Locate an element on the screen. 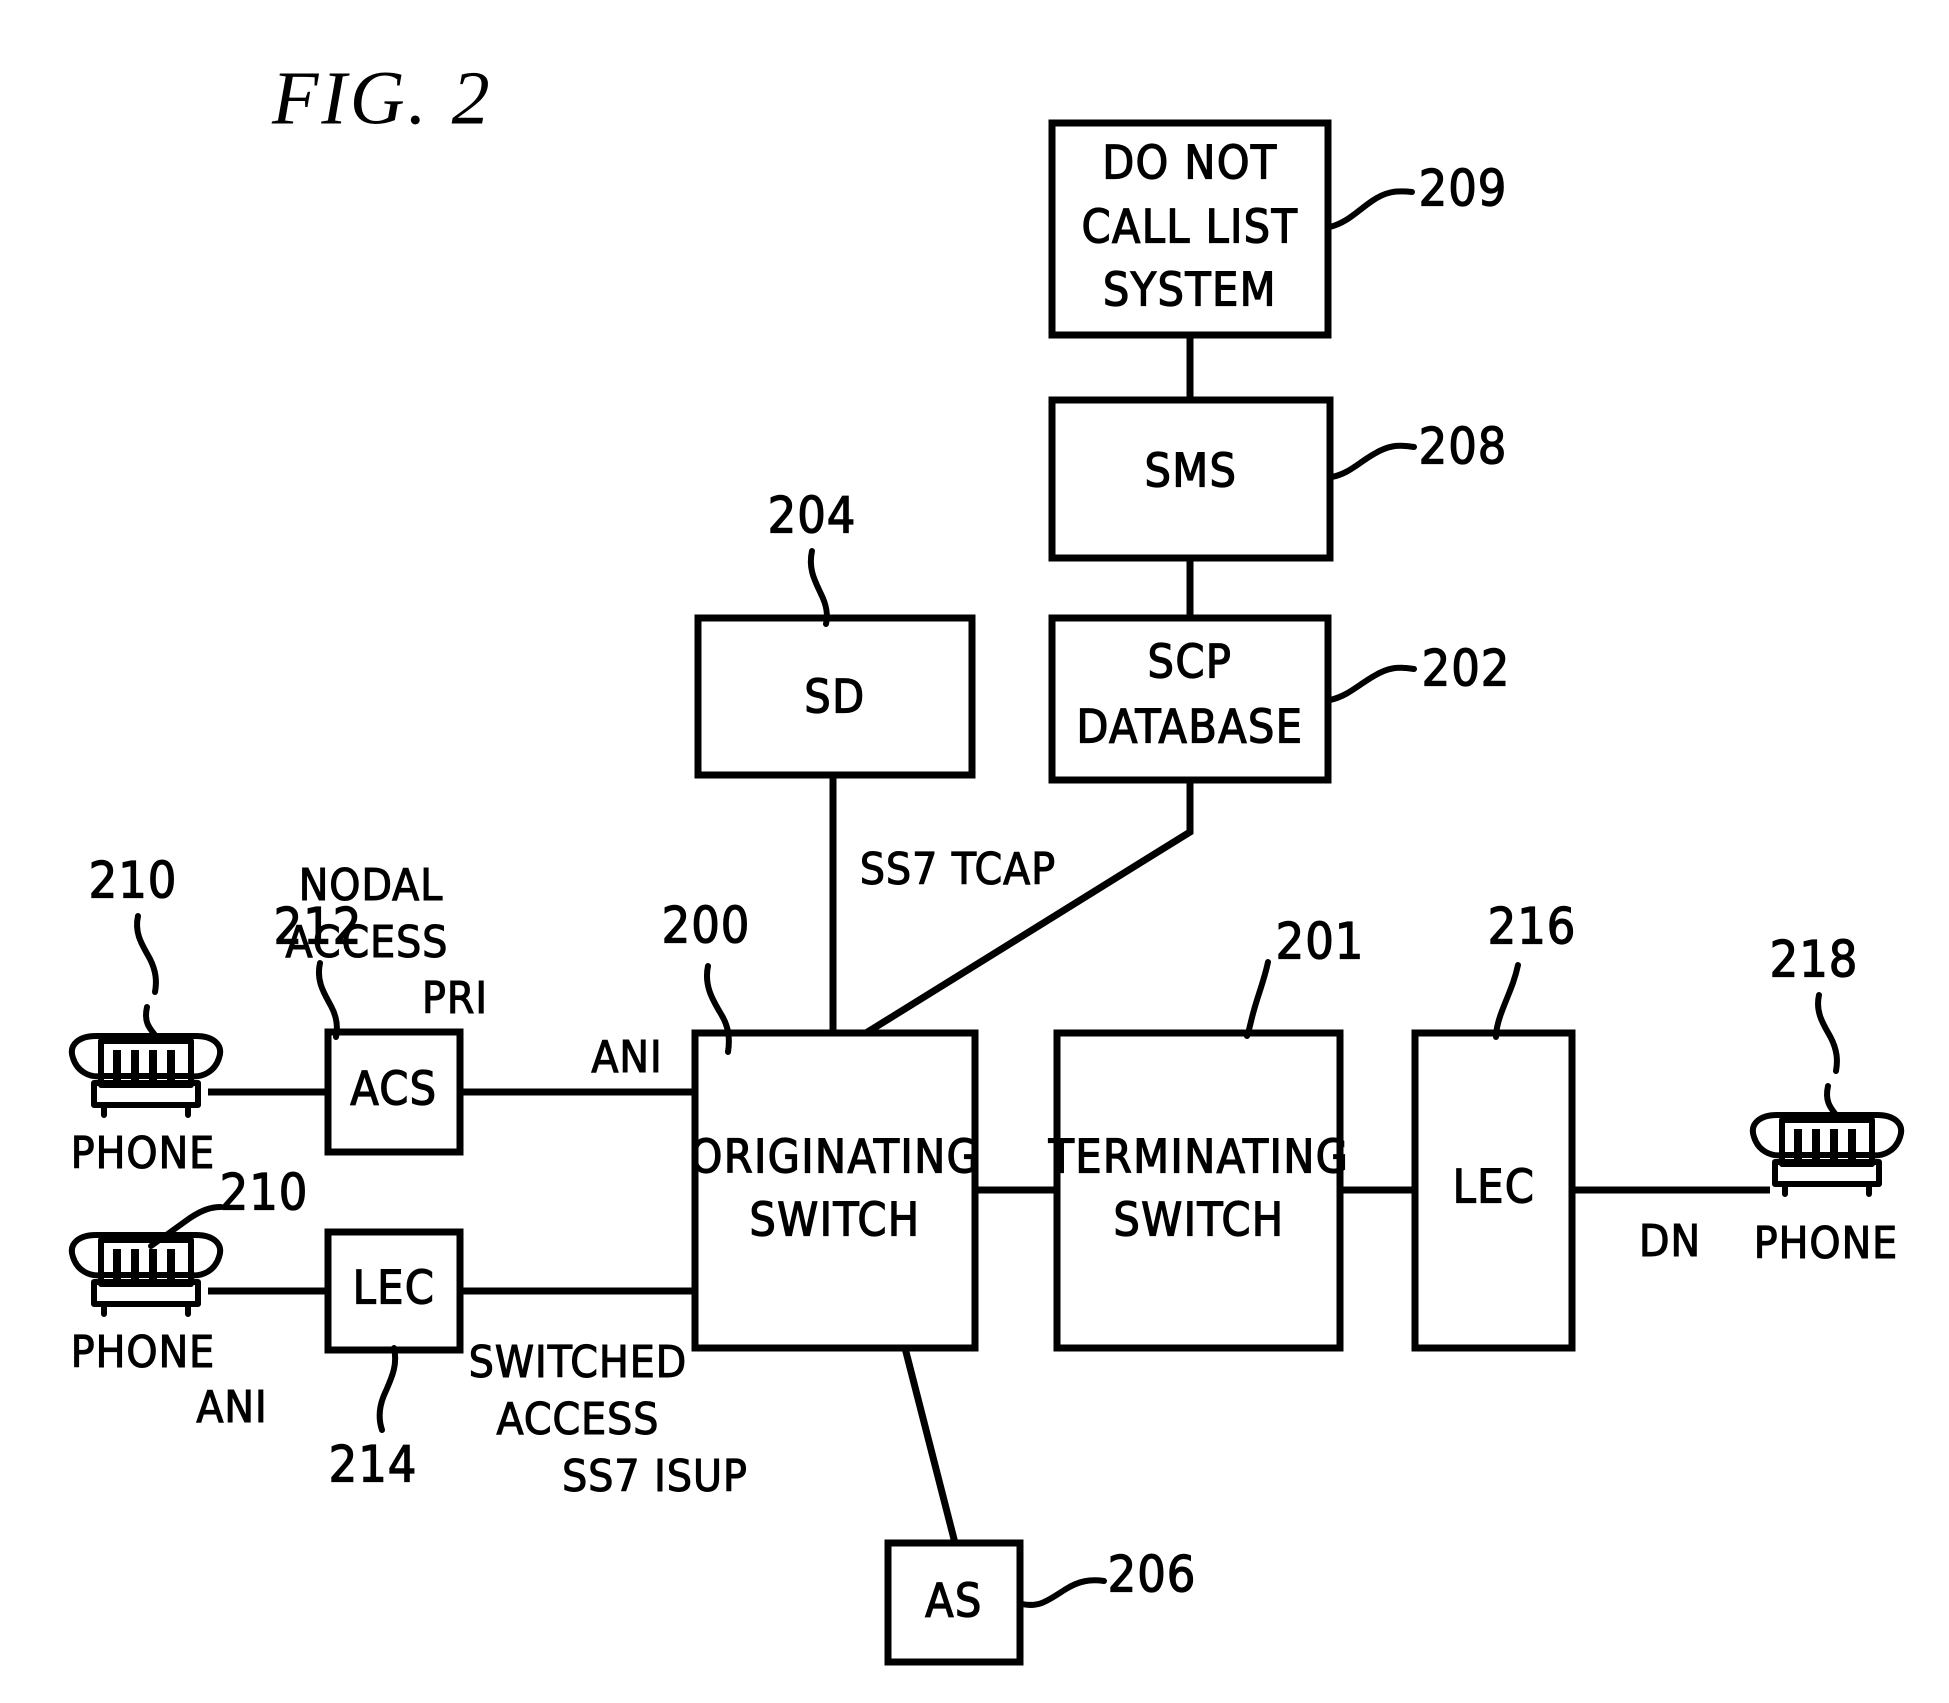  lec-left-label: LEC is located at coordinates (394, 1288).